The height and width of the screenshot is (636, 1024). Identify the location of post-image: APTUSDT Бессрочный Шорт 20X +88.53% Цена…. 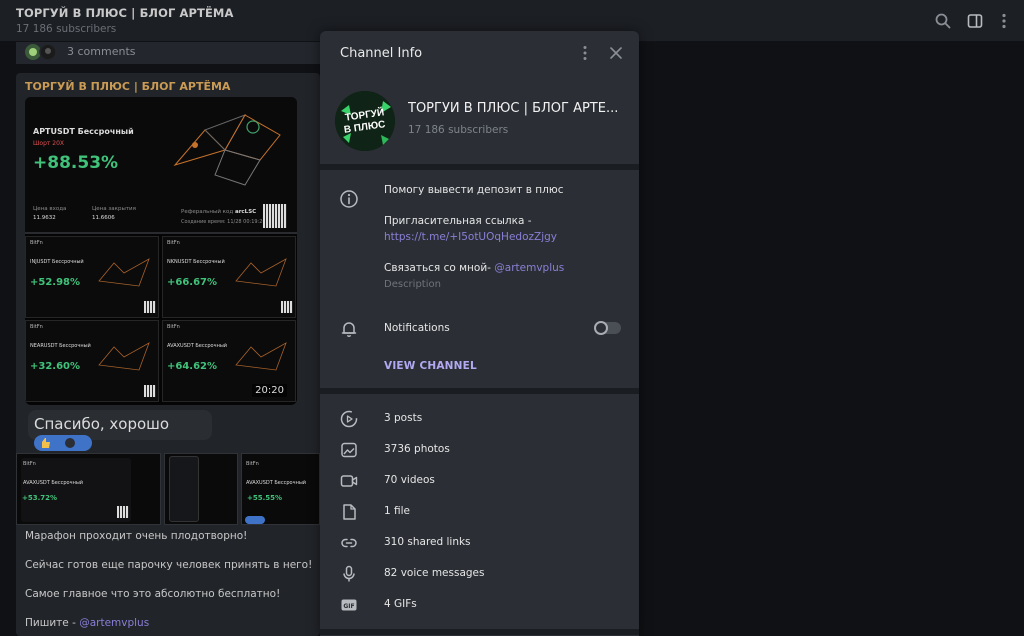
(161, 251).